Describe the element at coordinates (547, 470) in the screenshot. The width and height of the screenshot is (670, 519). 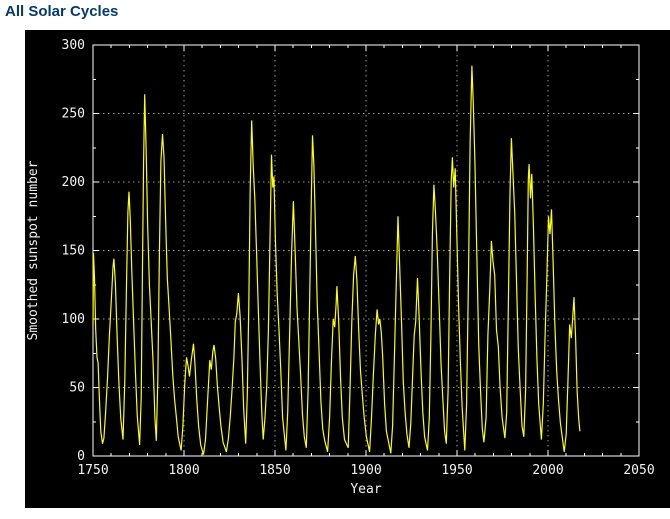
I see `x-tick-label: 2000` at that location.